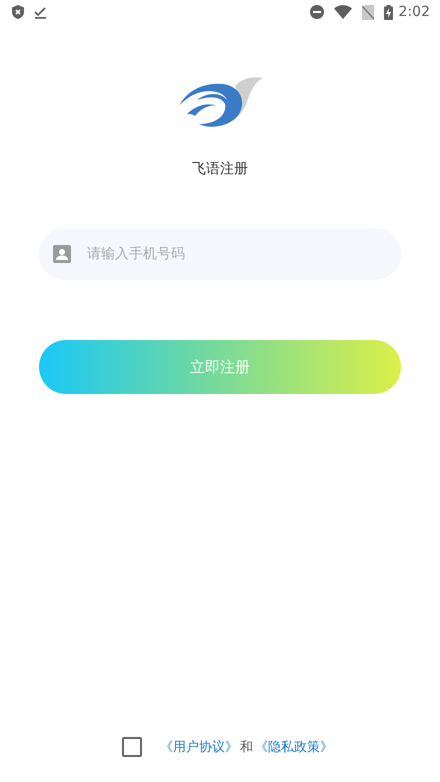 This screenshot has height=782, width=440. Describe the element at coordinates (220, 169) in the screenshot. I see `app-title: 飞语注册` at that location.